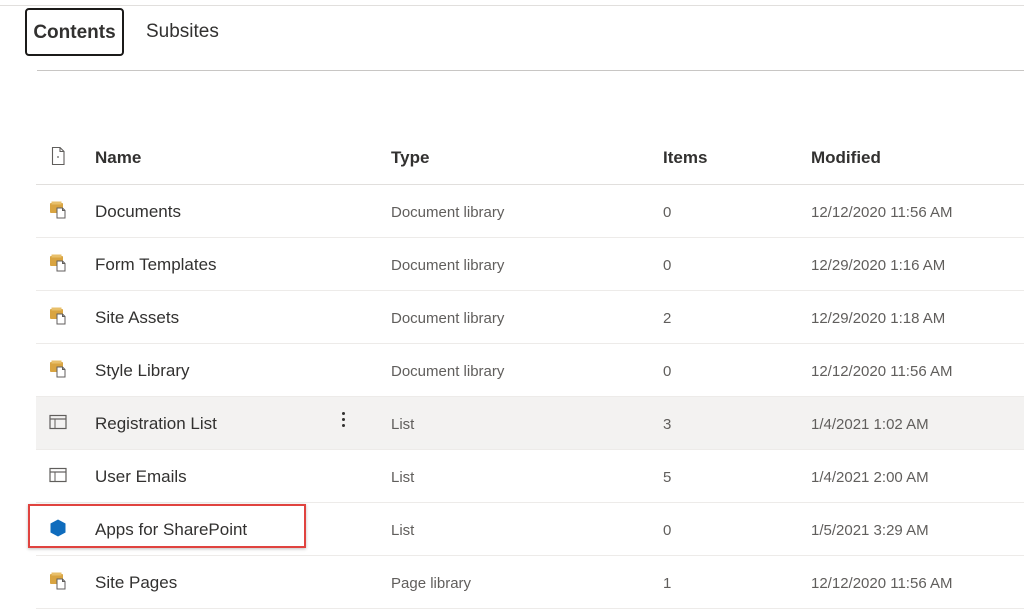 This screenshot has width=1024, height=611. Describe the element at coordinates (141, 477) in the screenshot. I see `item-name: User Emails` at that location.